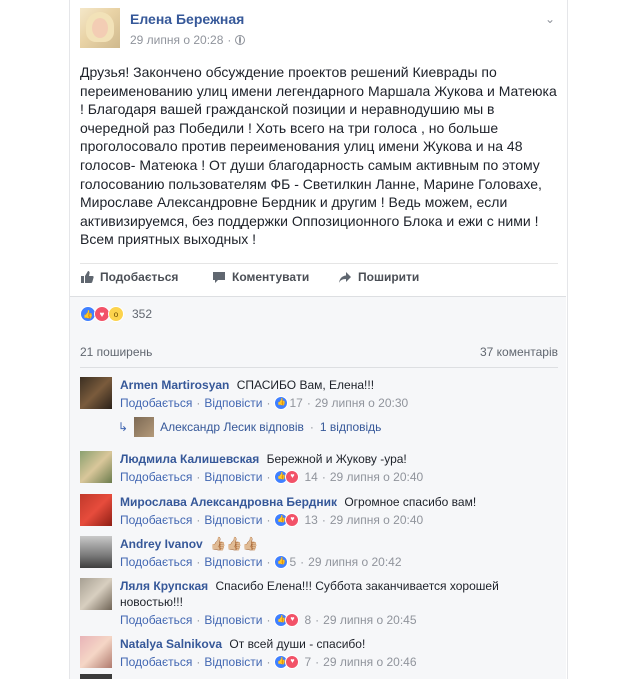 This screenshot has width=640, height=679. I want to click on commenter-name: Мирослава Александровна Бердник, so click(228, 502).